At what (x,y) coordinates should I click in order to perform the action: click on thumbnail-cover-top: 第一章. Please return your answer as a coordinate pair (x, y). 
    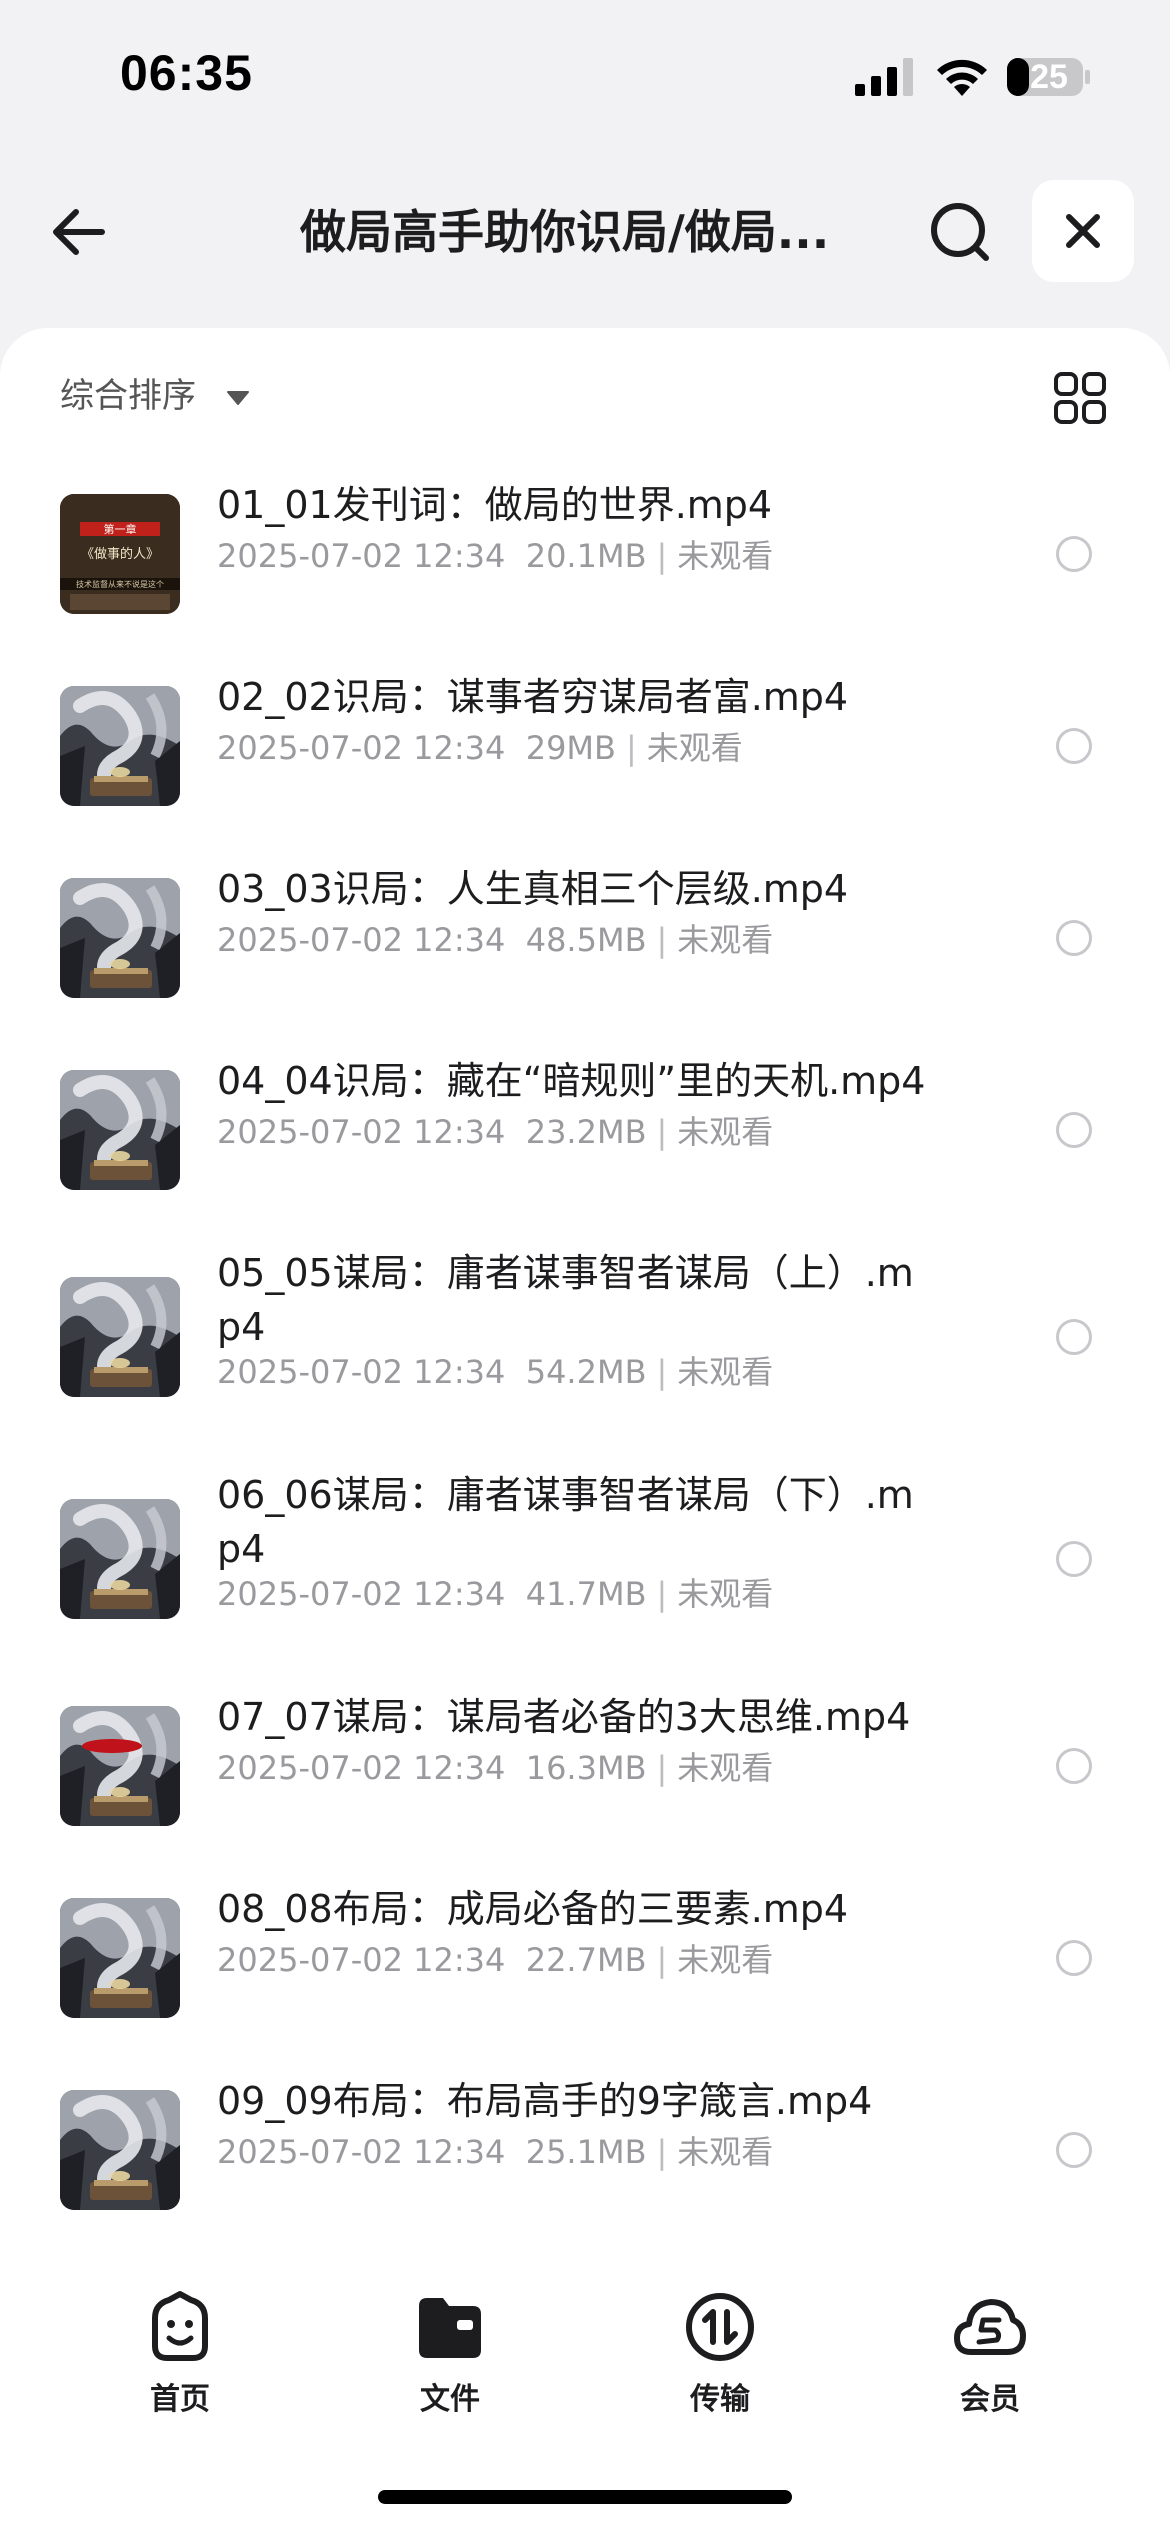
    Looking at the image, I should click on (120, 529).